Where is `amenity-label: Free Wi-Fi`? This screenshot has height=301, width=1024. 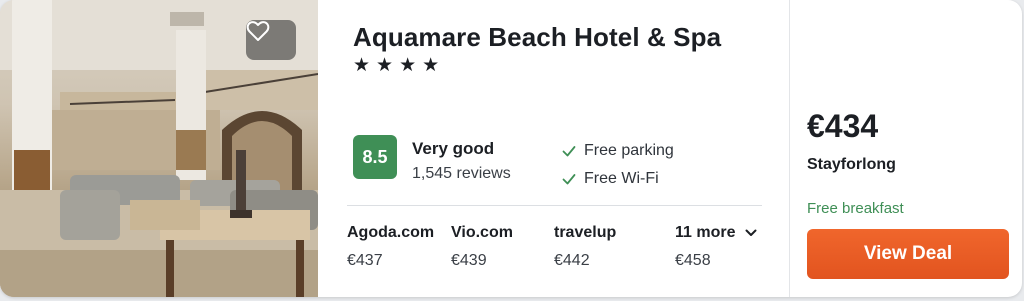
amenity-label: Free Wi-Fi is located at coordinates (621, 178).